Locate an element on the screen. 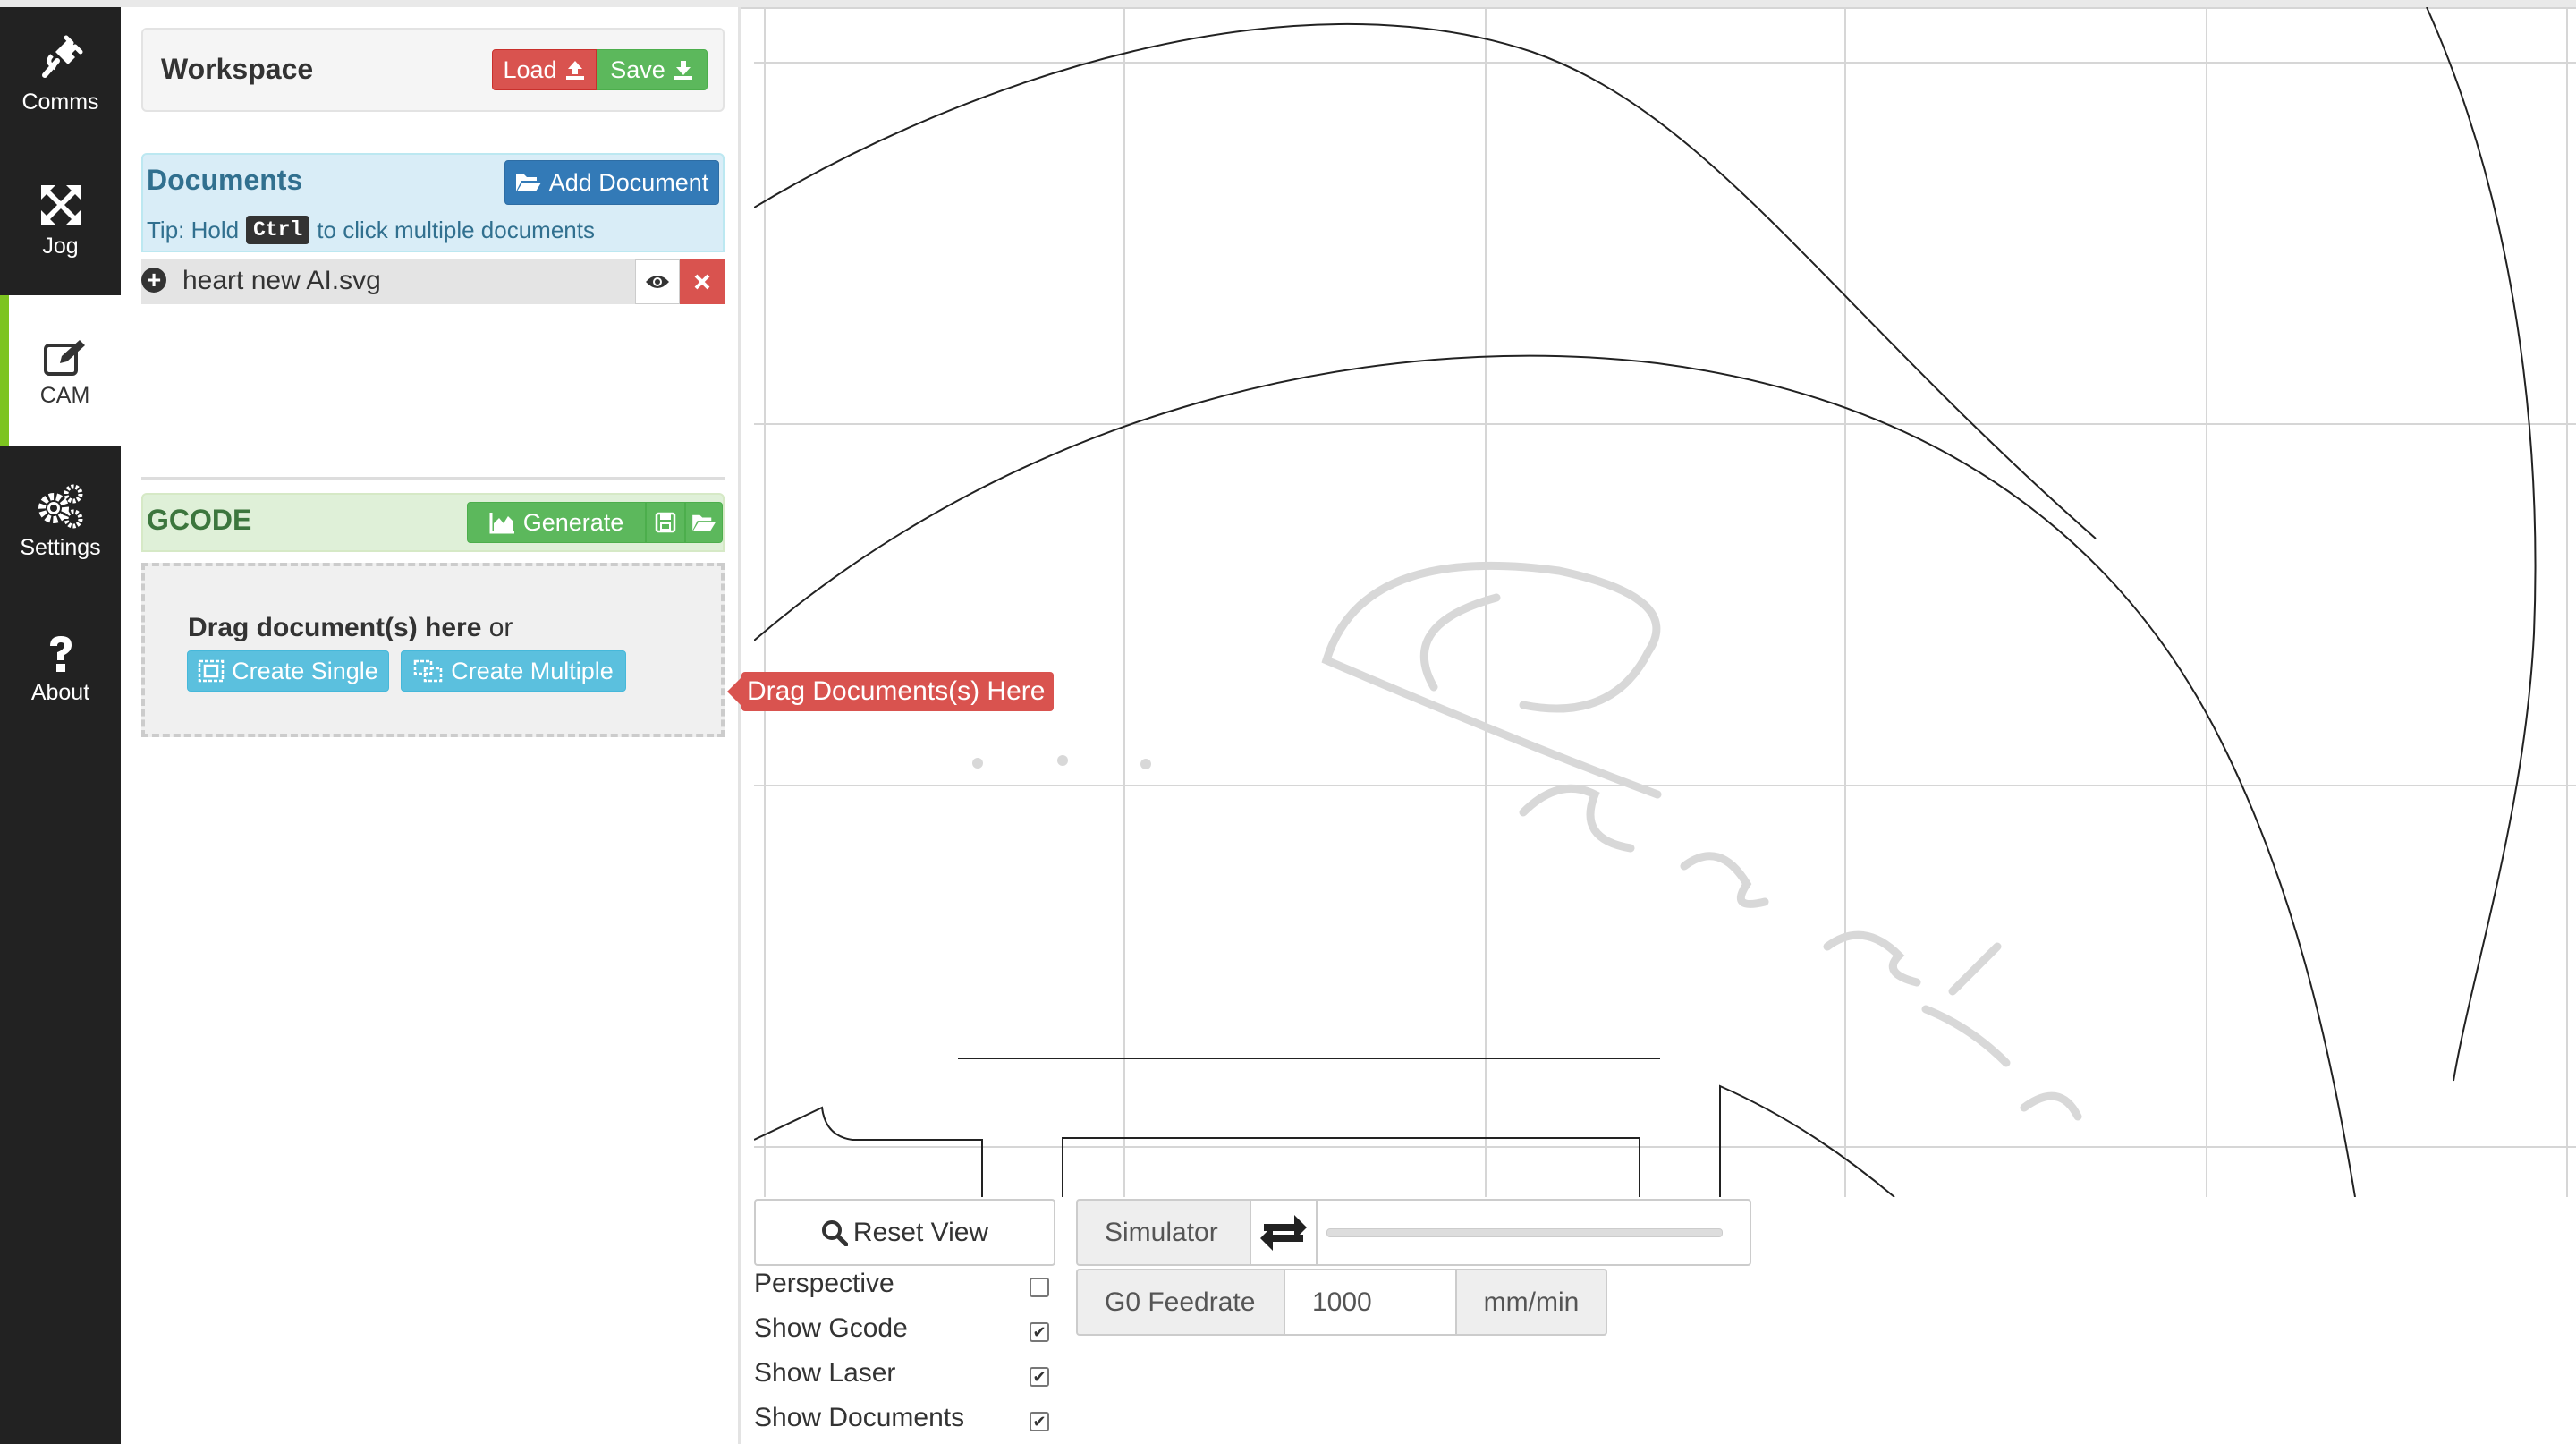 The width and height of the screenshot is (2576, 1444). eye-icon is located at coordinates (657, 282).